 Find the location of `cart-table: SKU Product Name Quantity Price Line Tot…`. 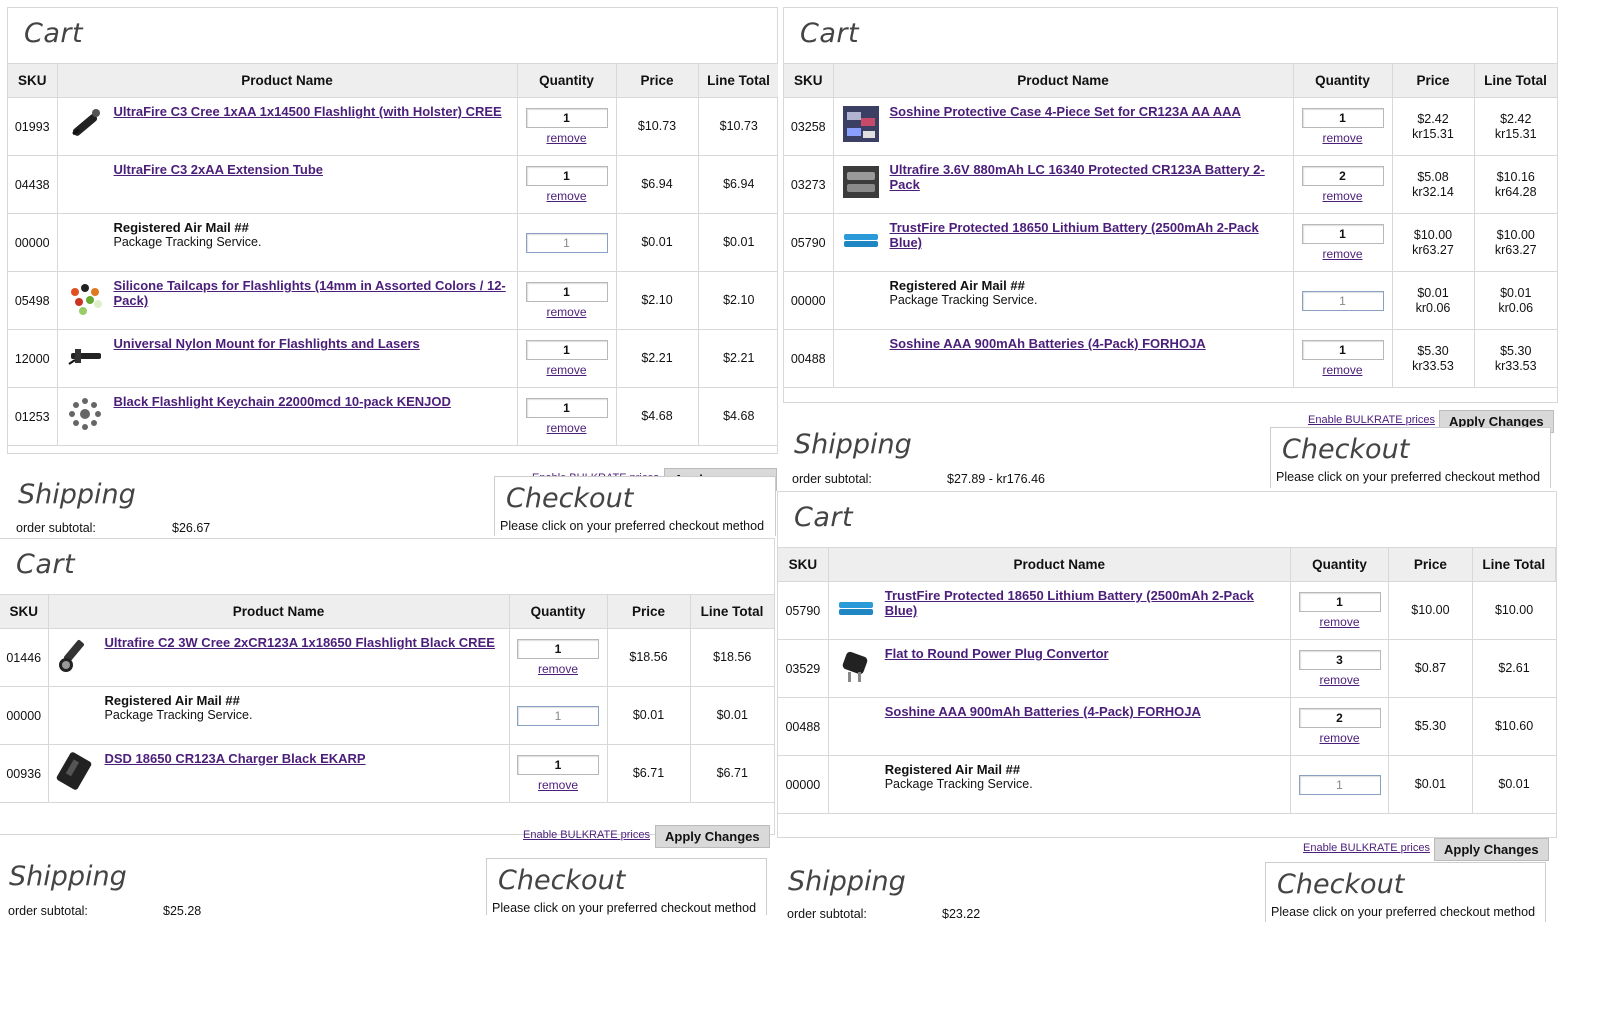

cart-table: SKU Product Name Quantity Price Line Tot… is located at coordinates (1167, 680).